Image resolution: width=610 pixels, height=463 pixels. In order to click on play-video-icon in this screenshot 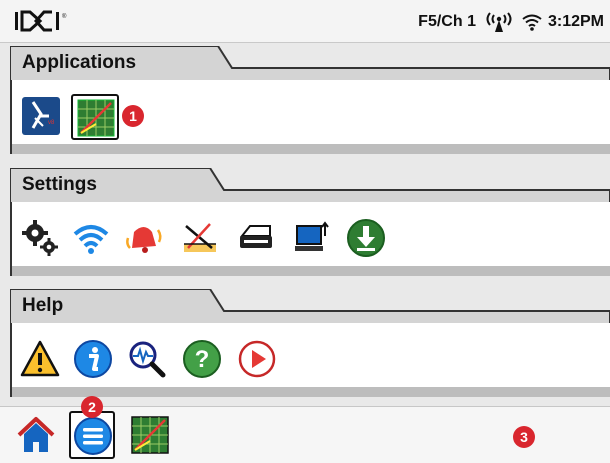, I will do `click(257, 359)`.